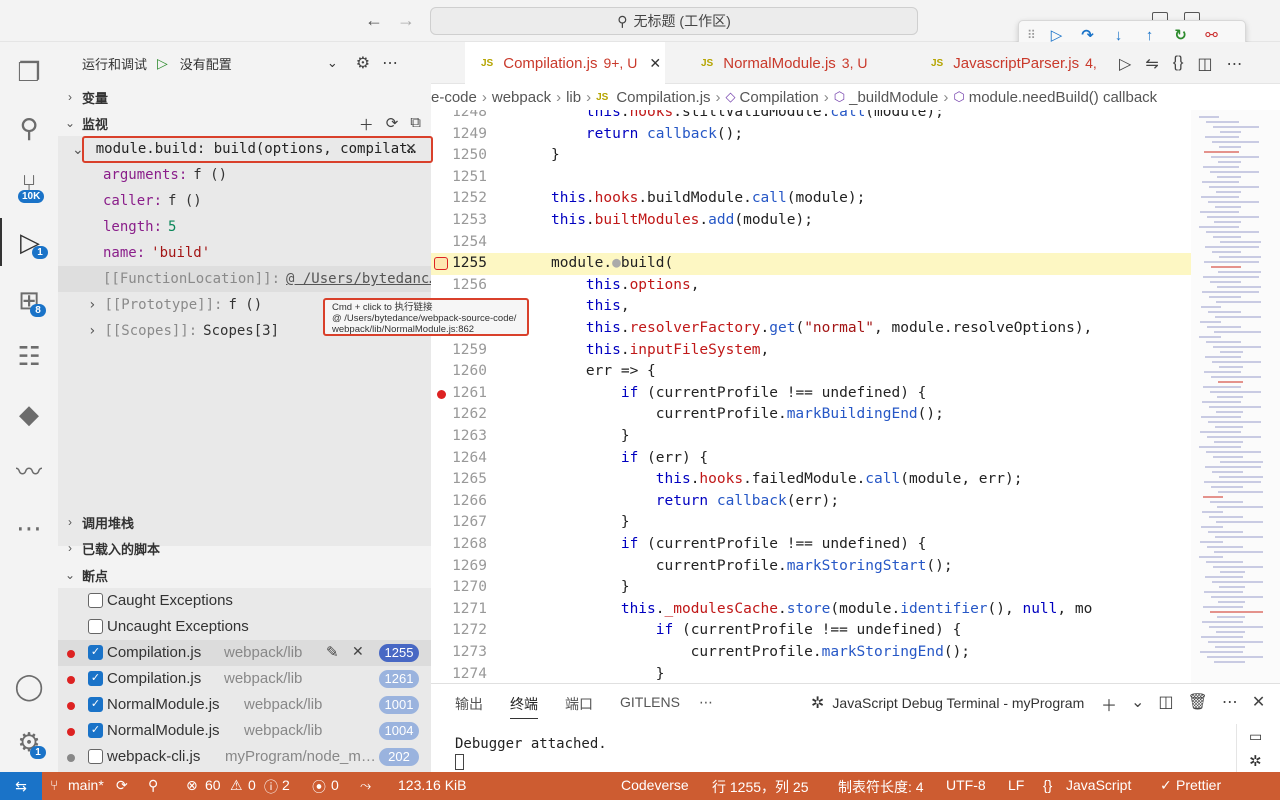 The height and width of the screenshot is (800, 1280). What do you see at coordinates (655, 63) in the screenshot?
I see `close-icon: ✕` at bounding box center [655, 63].